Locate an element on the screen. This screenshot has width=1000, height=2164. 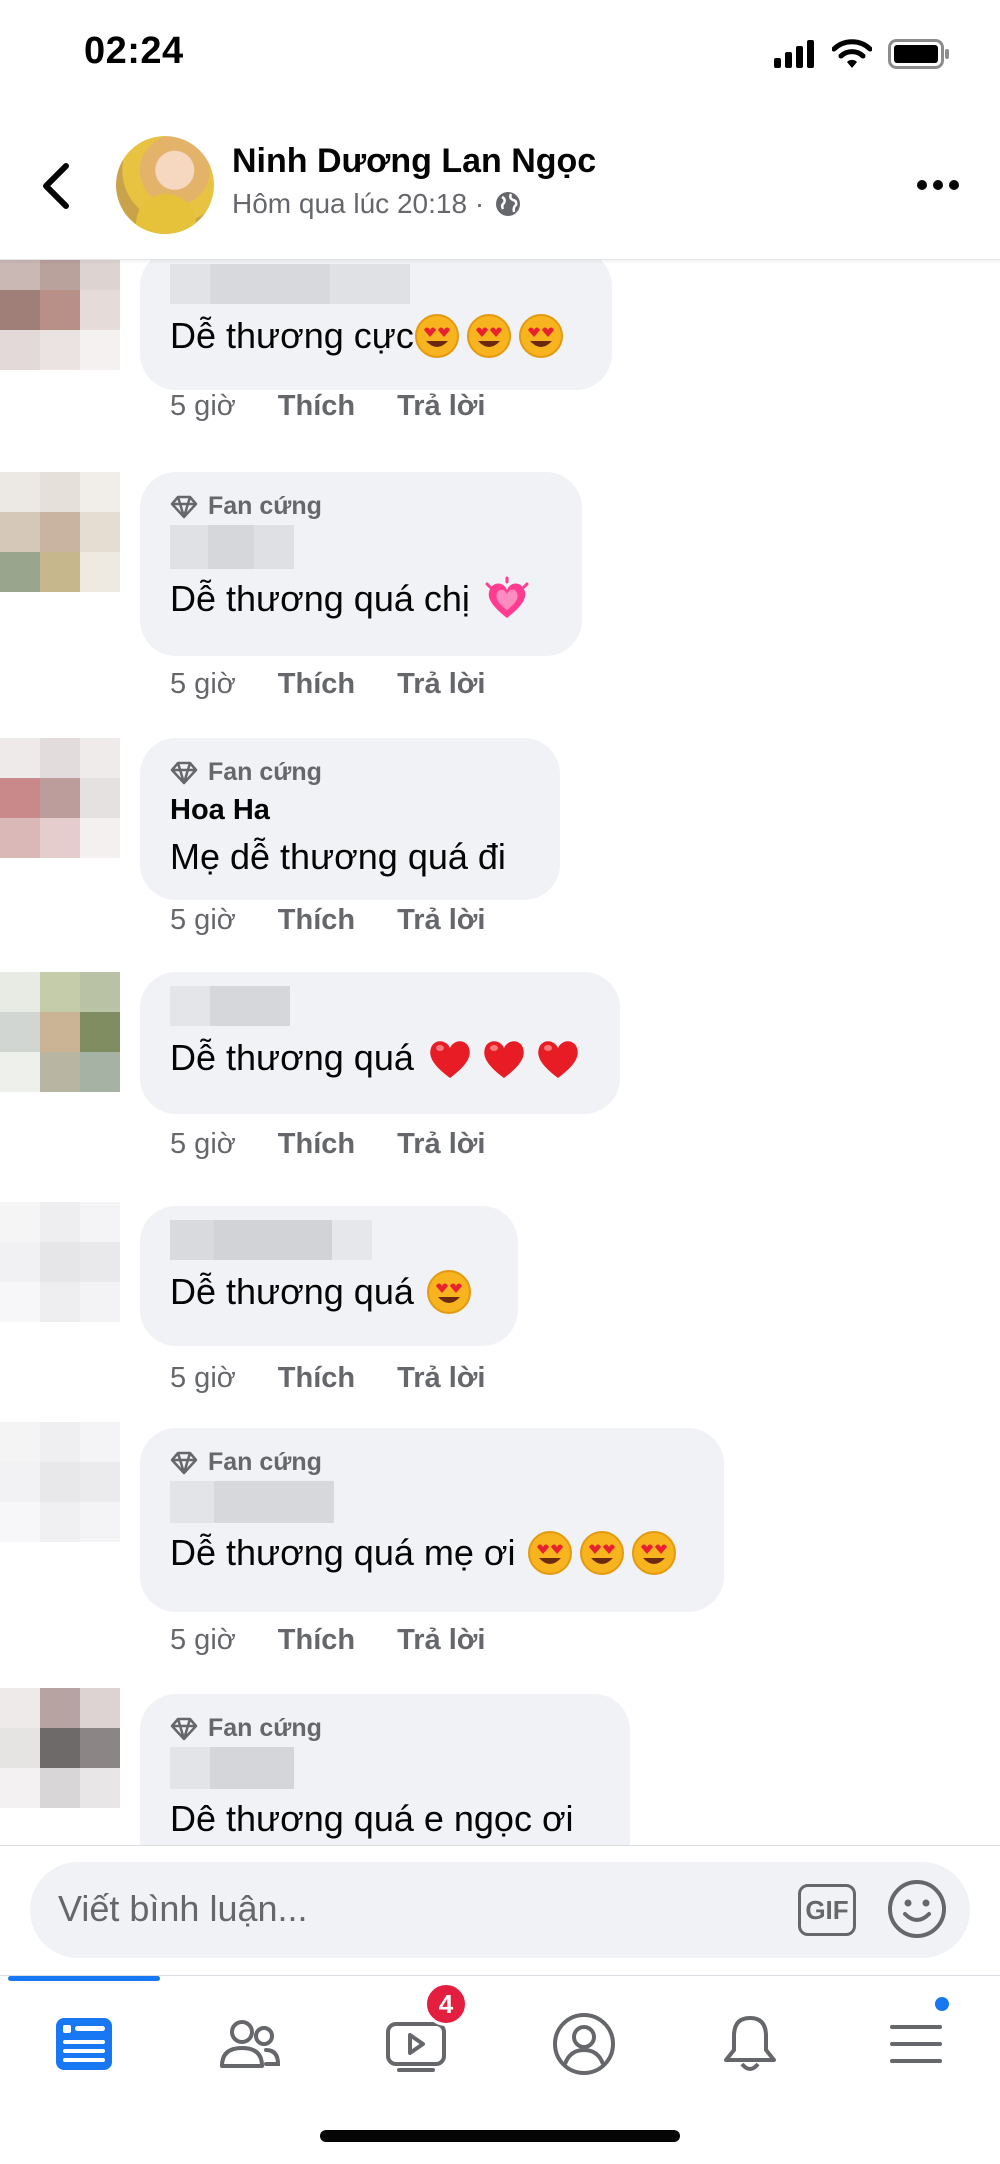
comment-bubble: Fan cứng Hoa Ha Mẹ dễ thương quá đi is located at coordinates (350, 819).